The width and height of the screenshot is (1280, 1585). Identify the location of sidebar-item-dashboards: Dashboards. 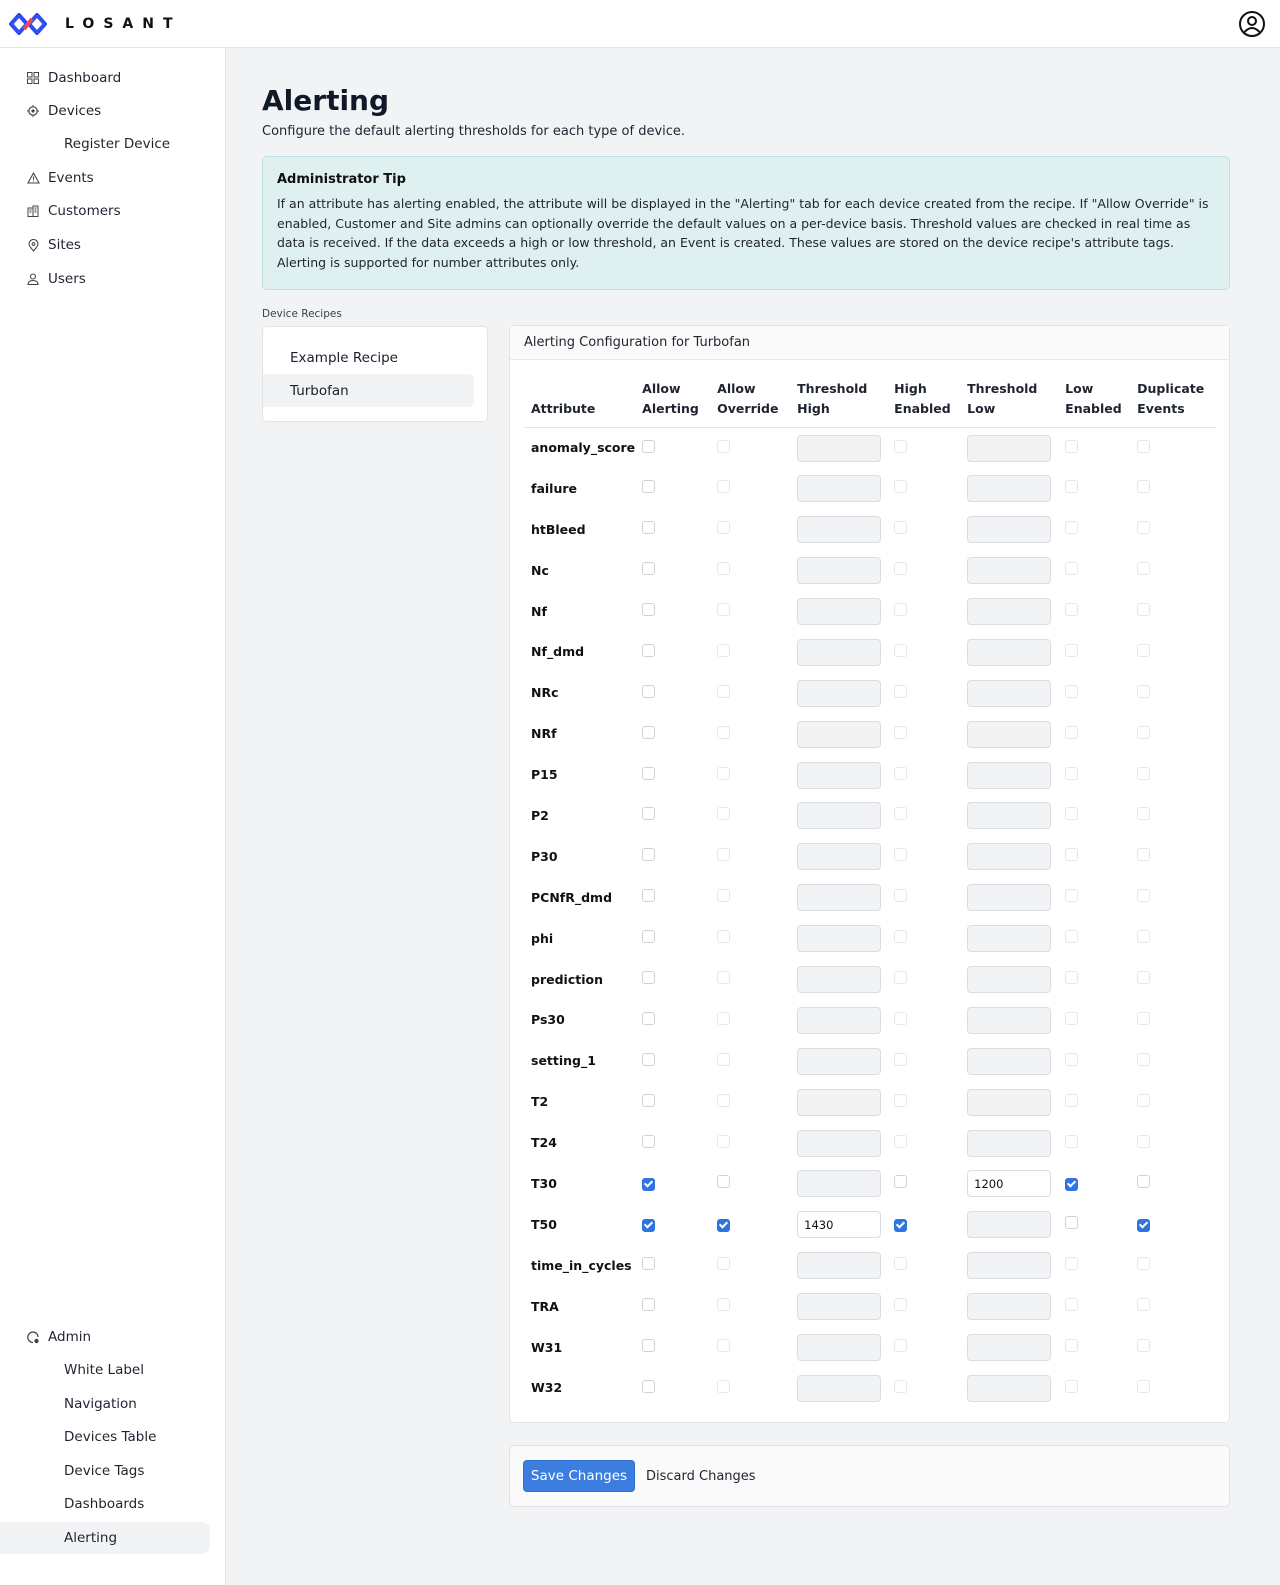
(105, 1504).